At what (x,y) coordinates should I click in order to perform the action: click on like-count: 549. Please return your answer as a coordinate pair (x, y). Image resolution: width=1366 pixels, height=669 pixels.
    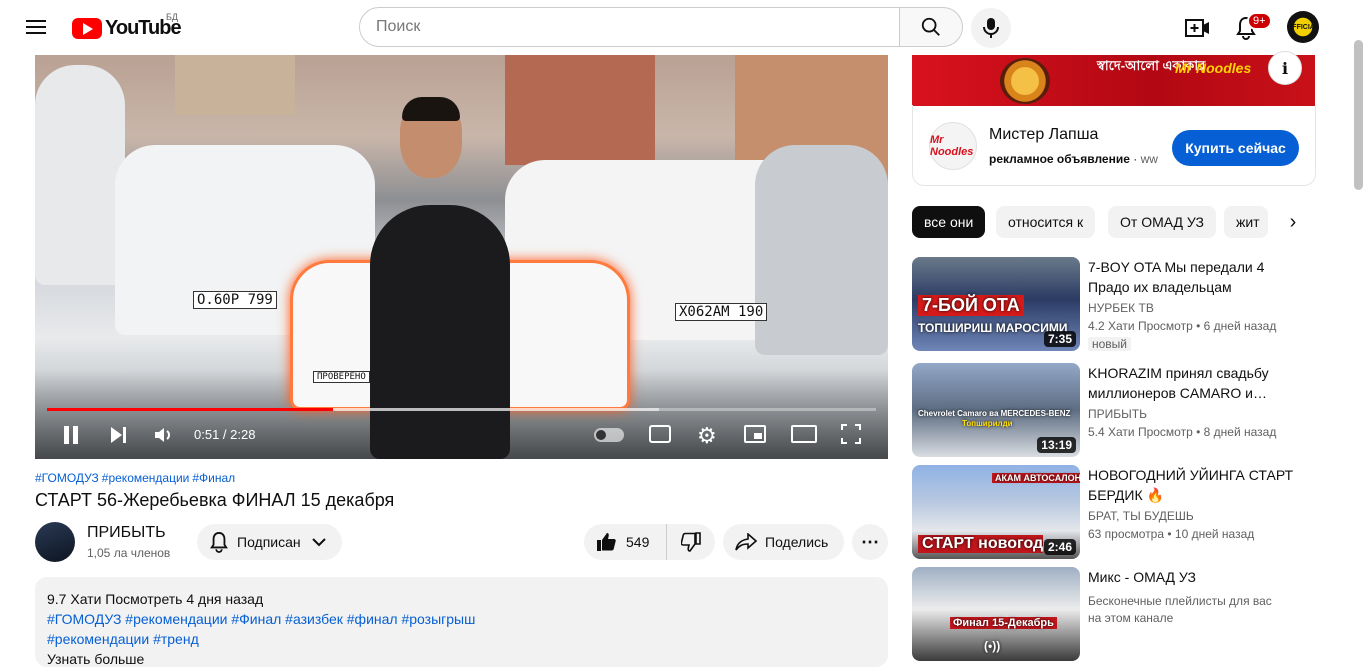
    Looking at the image, I should click on (638, 542).